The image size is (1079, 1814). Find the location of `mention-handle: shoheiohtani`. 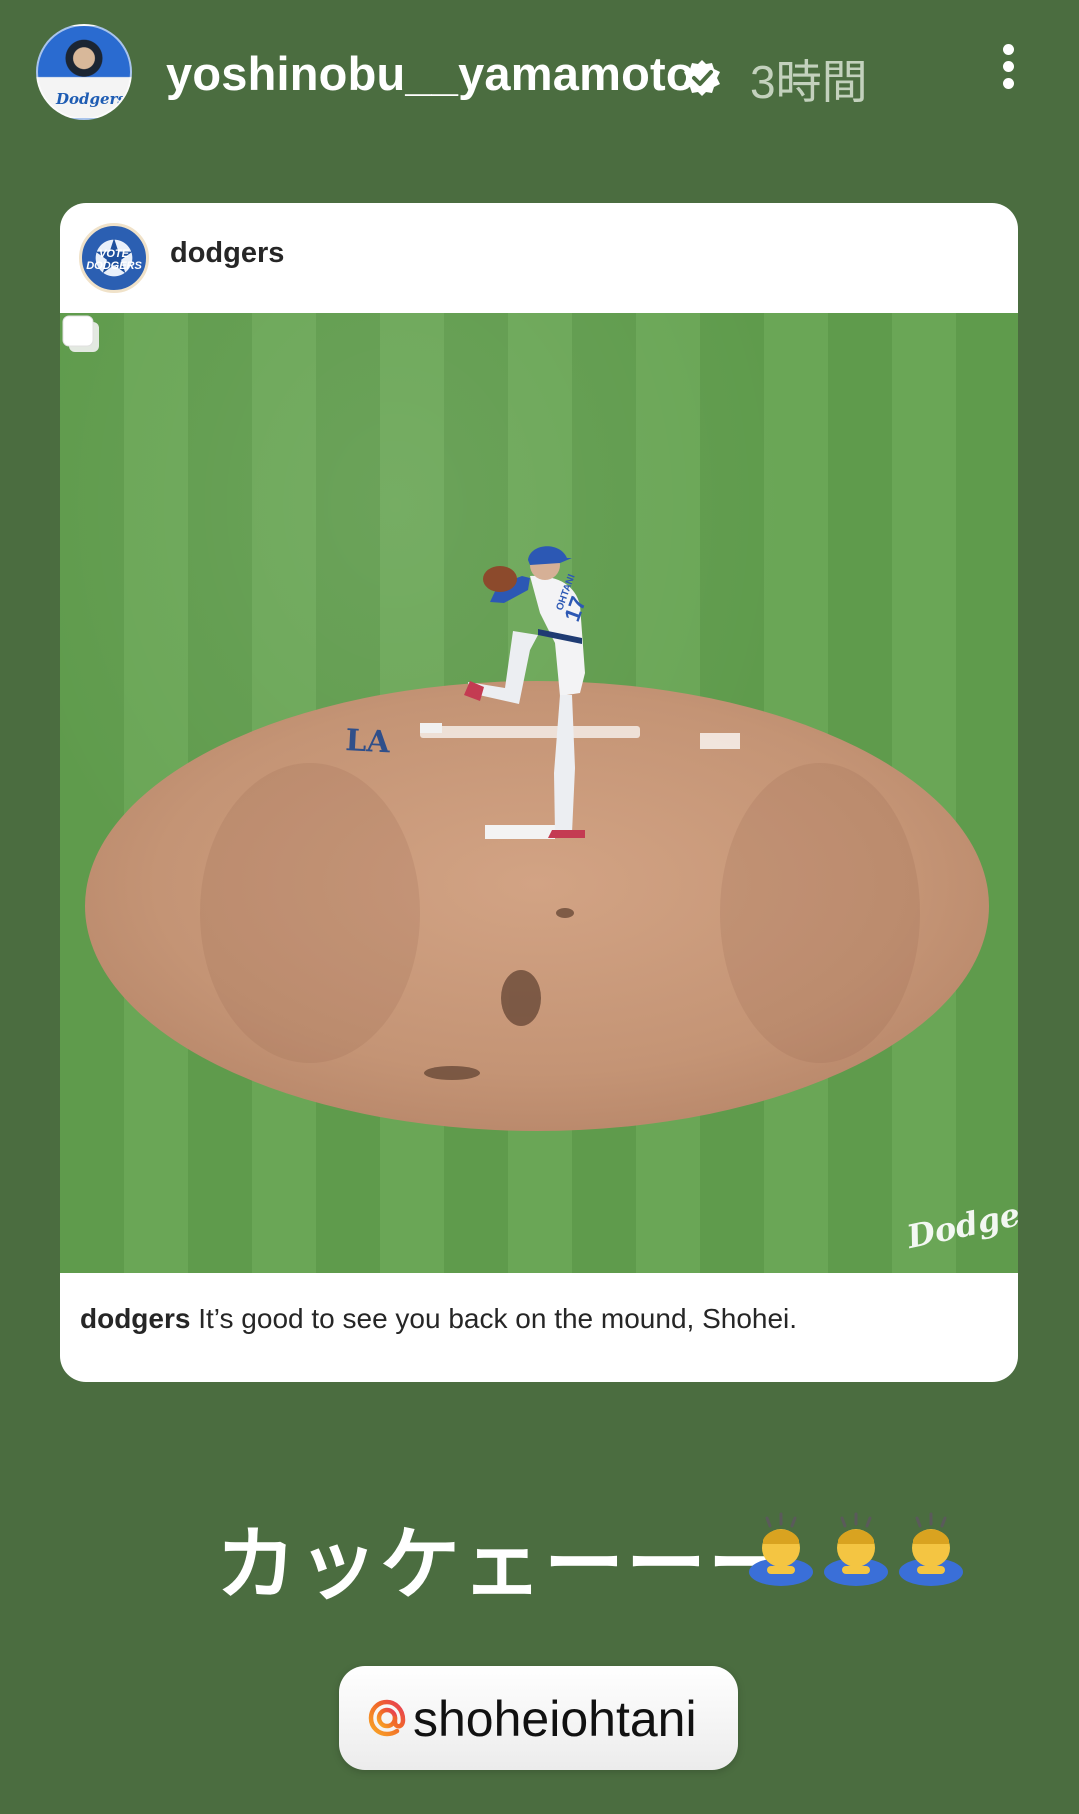

mention-handle: shoheiohtani is located at coordinates (555, 1719).